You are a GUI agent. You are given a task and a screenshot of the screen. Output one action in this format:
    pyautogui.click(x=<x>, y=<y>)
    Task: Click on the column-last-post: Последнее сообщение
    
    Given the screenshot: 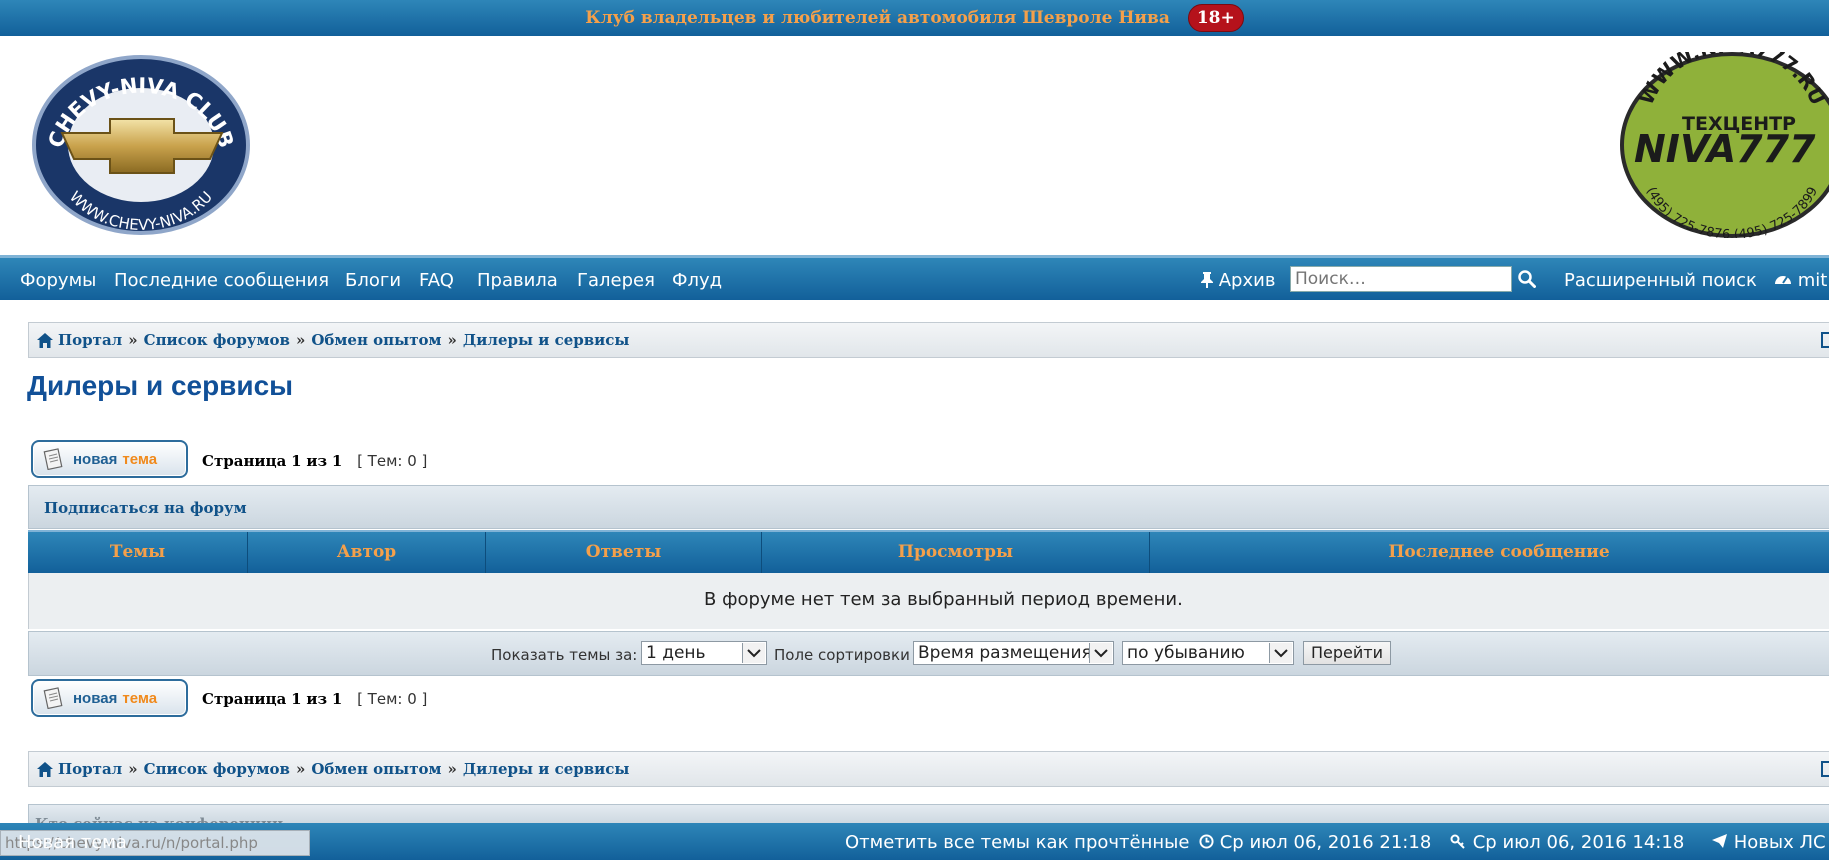 What is the action you would take?
    pyautogui.click(x=1499, y=552)
    